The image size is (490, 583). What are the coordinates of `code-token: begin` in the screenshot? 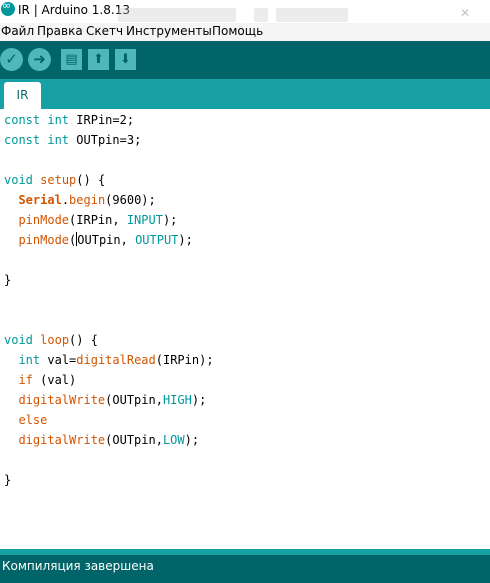 It's located at (87, 200).